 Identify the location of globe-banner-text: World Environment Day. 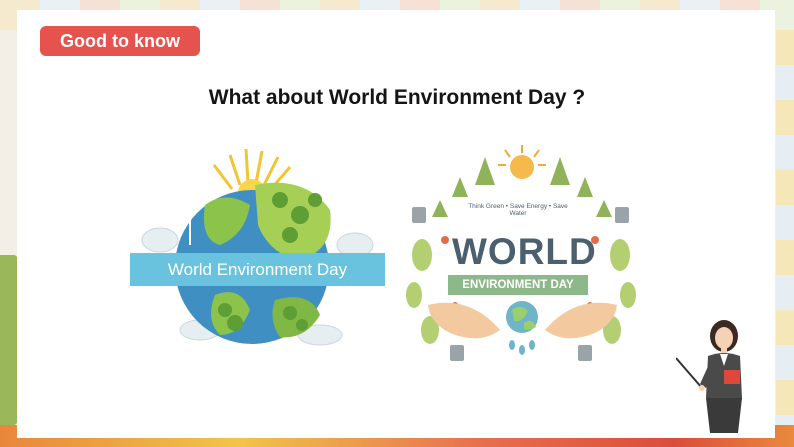
(257, 269).